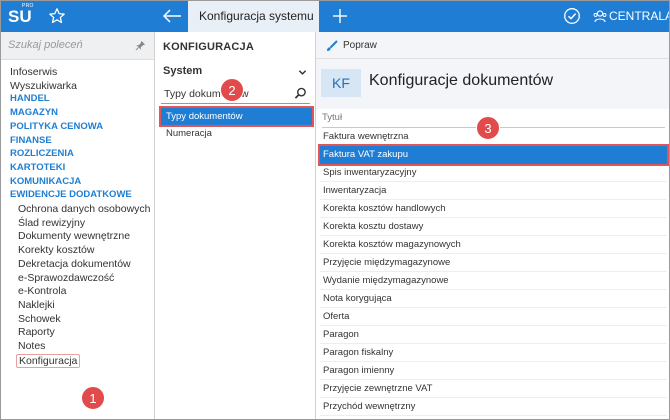 The image size is (670, 420). What do you see at coordinates (493, 281) in the screenshot?
I see `document-row: Wydanie międzymagazynowe` at bounding box center [493, 281].